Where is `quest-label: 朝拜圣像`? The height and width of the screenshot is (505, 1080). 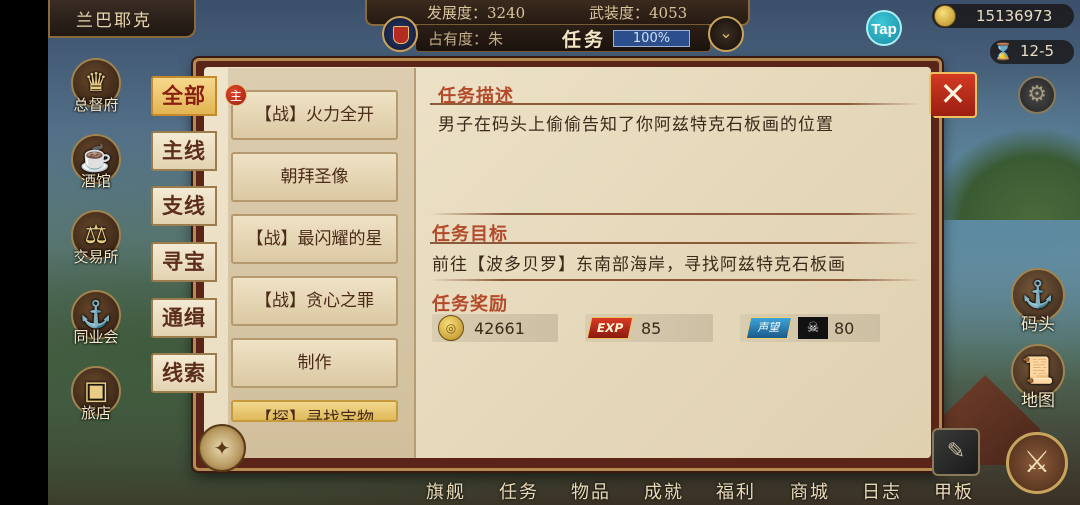
quest-label: 朝拜圣像 is located at coordinates (314, 177).